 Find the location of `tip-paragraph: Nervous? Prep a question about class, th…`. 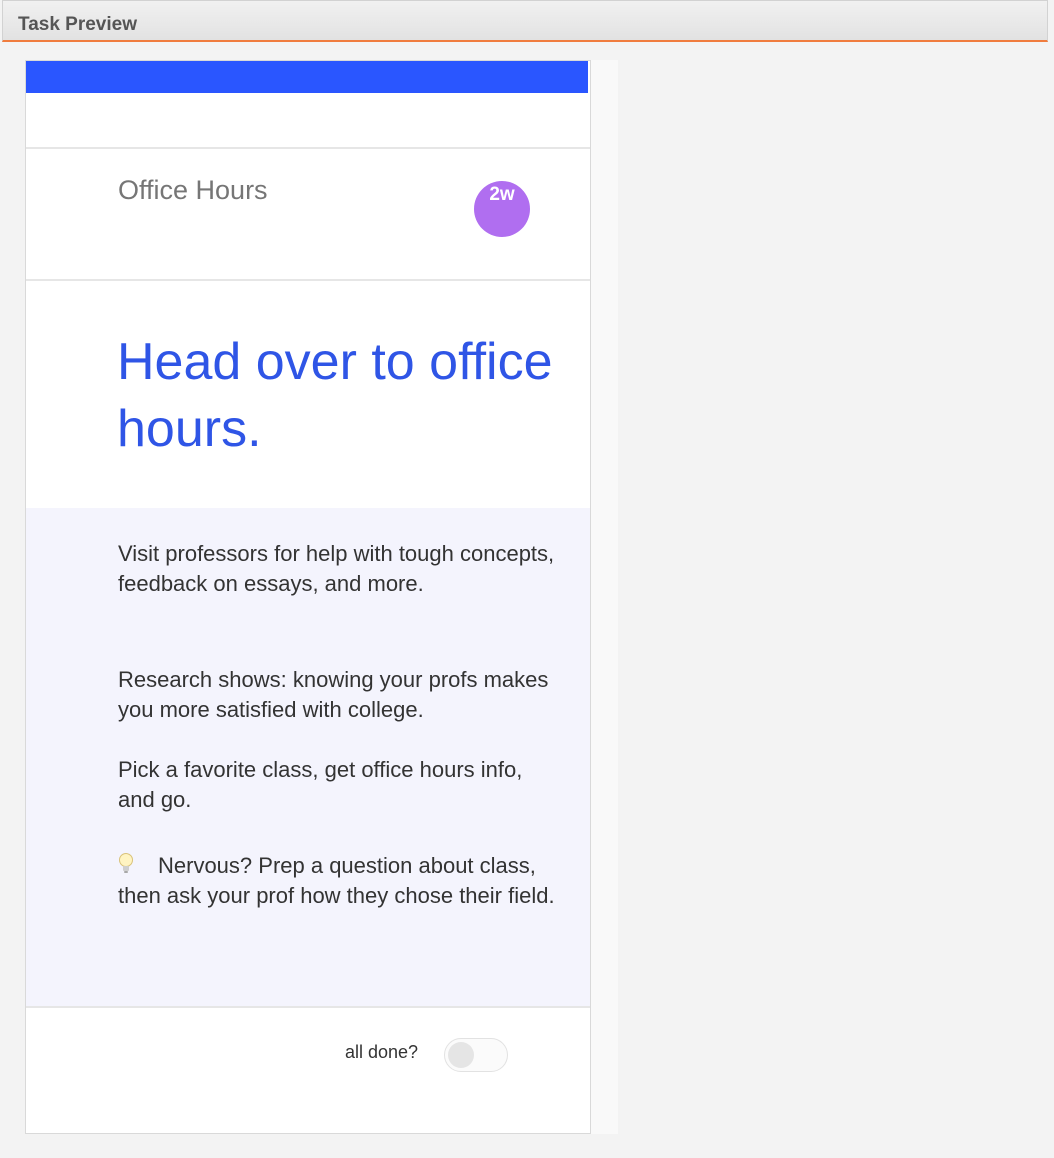

tip-paragraph: Nervous? Prep a question about class, th… is located at coordinates (338, 881).